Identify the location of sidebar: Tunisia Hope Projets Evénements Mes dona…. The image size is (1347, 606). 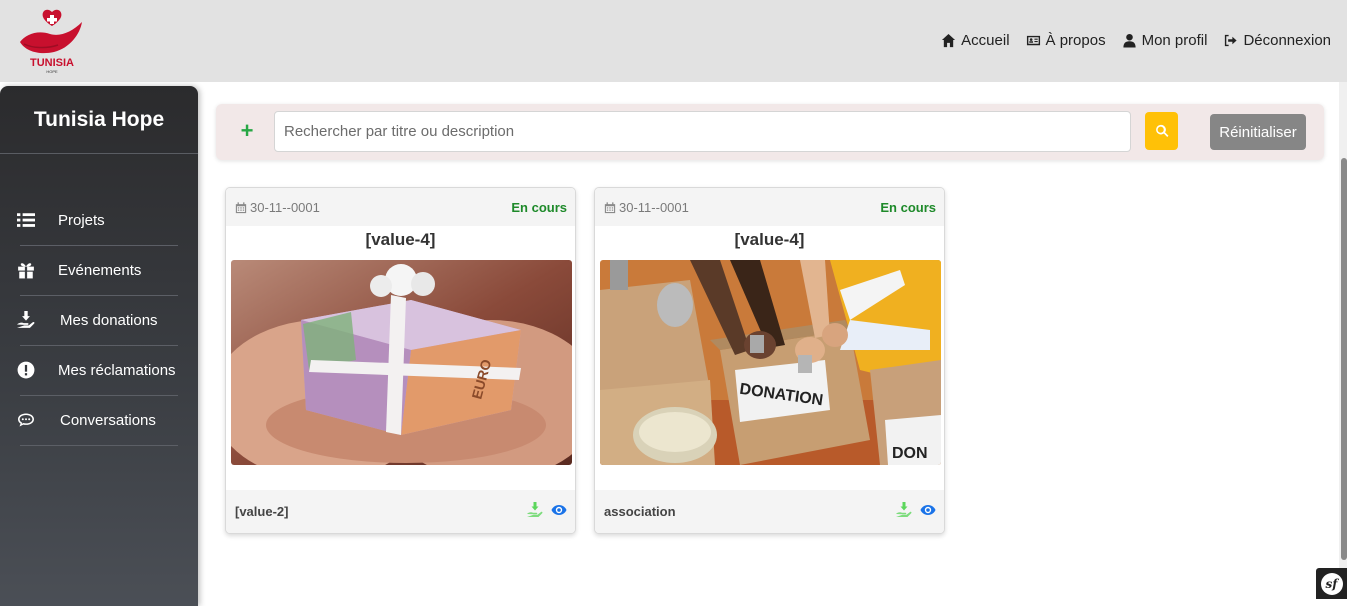
(99, 346).